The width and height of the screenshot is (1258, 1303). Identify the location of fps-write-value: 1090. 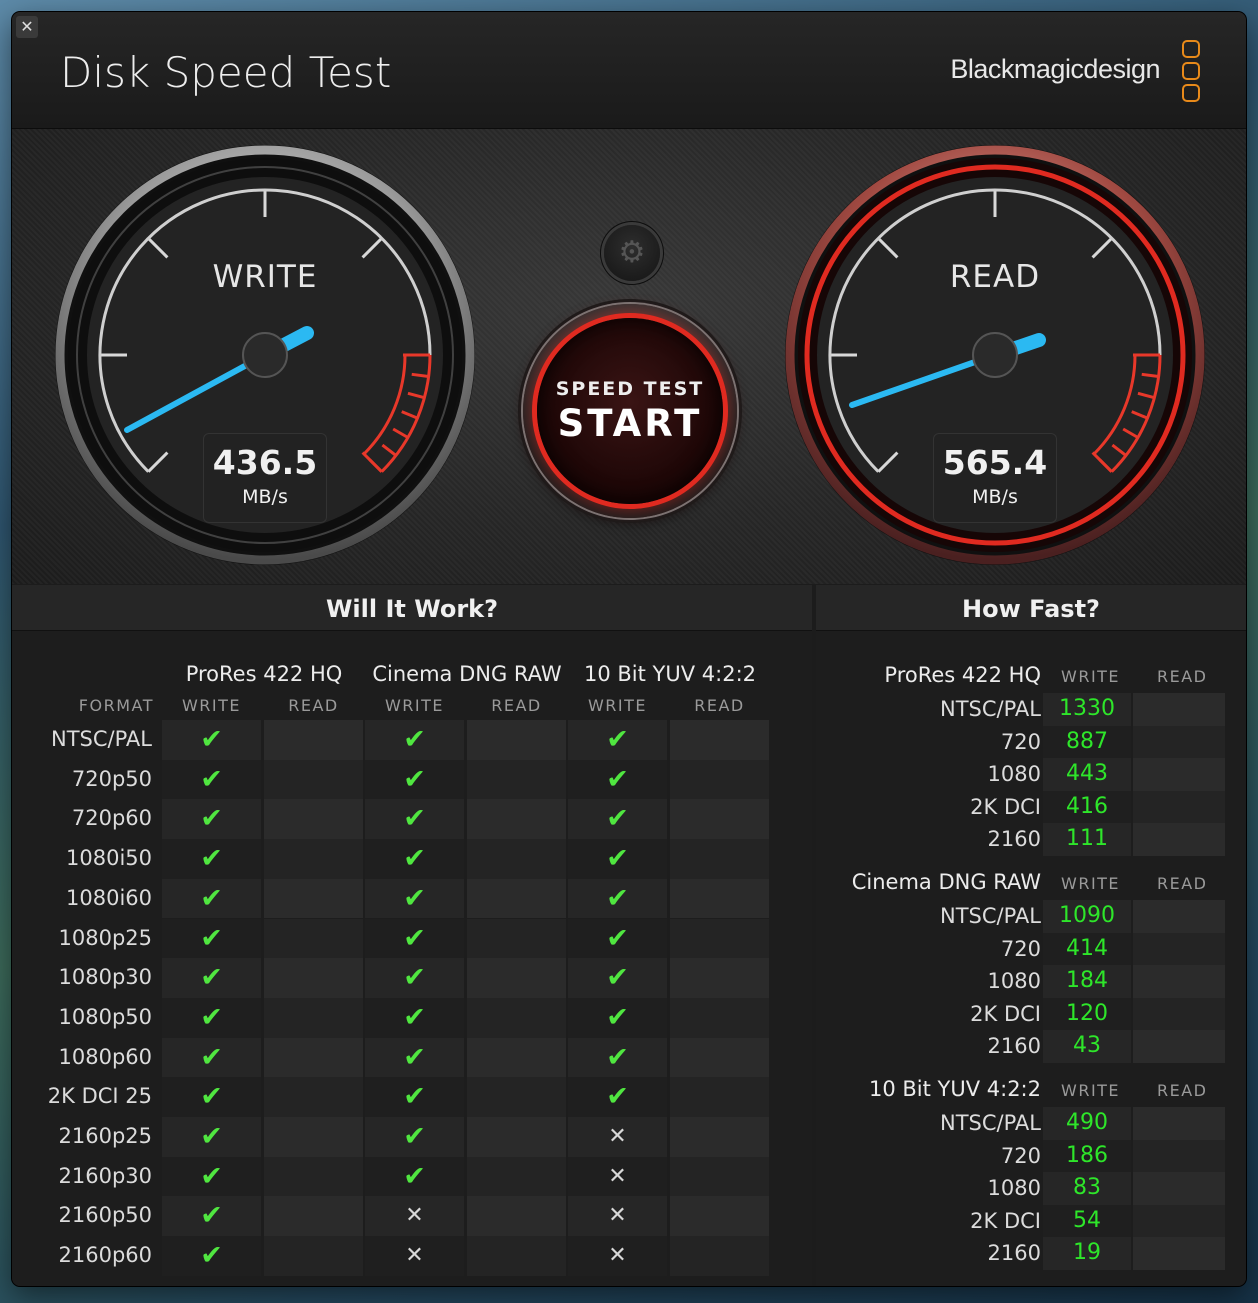
(1087, 916).